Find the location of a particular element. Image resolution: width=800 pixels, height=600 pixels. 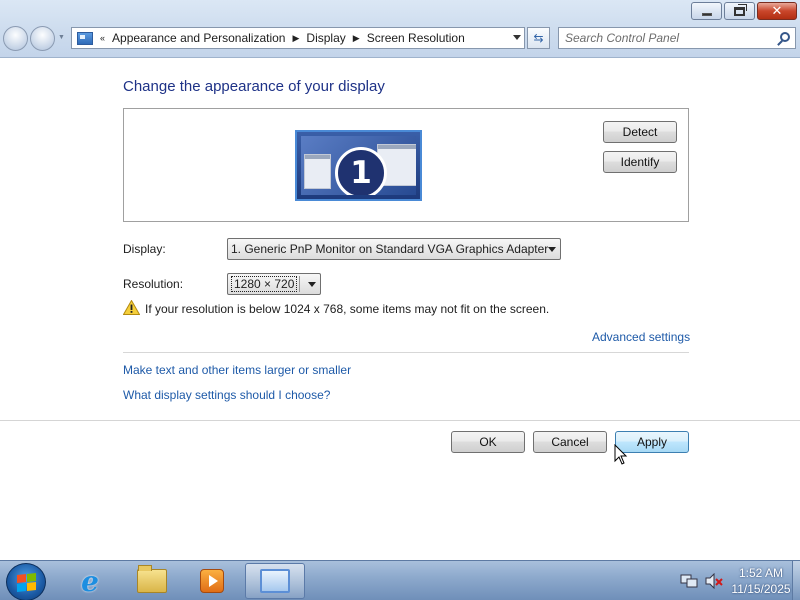

show-desktop-button is located at coordinates (796, 580).